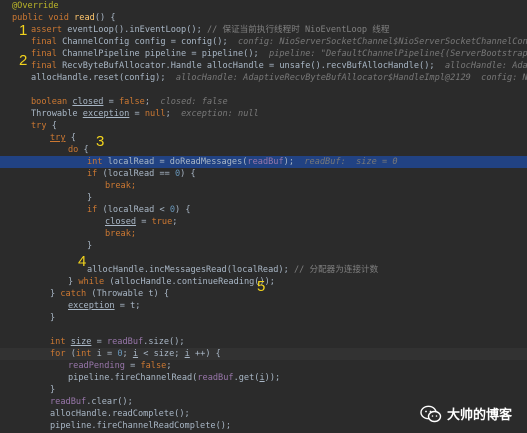 Image resolution: width=527 pixels, height=433 pixels. Describe the element at coordinates (81, 342) in the screenshot. I see `variable: size` at that location.